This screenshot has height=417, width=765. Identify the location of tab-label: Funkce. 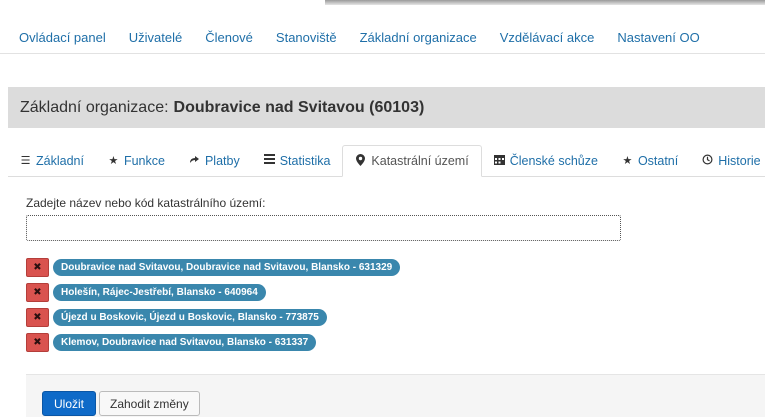
(144, 160).